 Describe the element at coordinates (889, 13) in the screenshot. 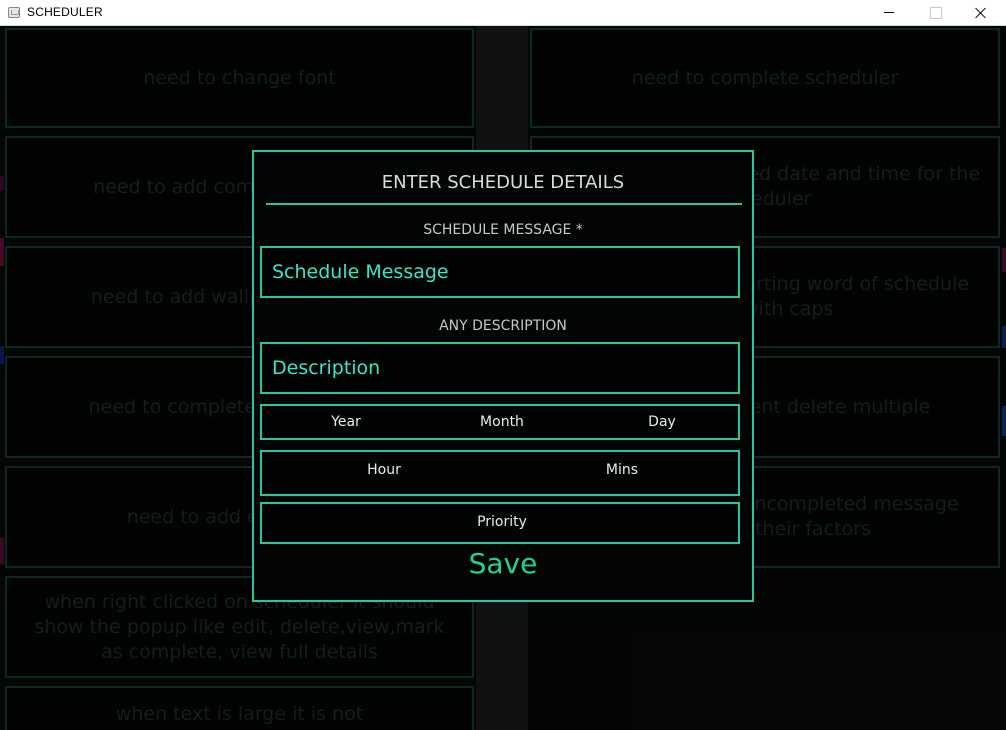

I see `minimize-button` at that location.